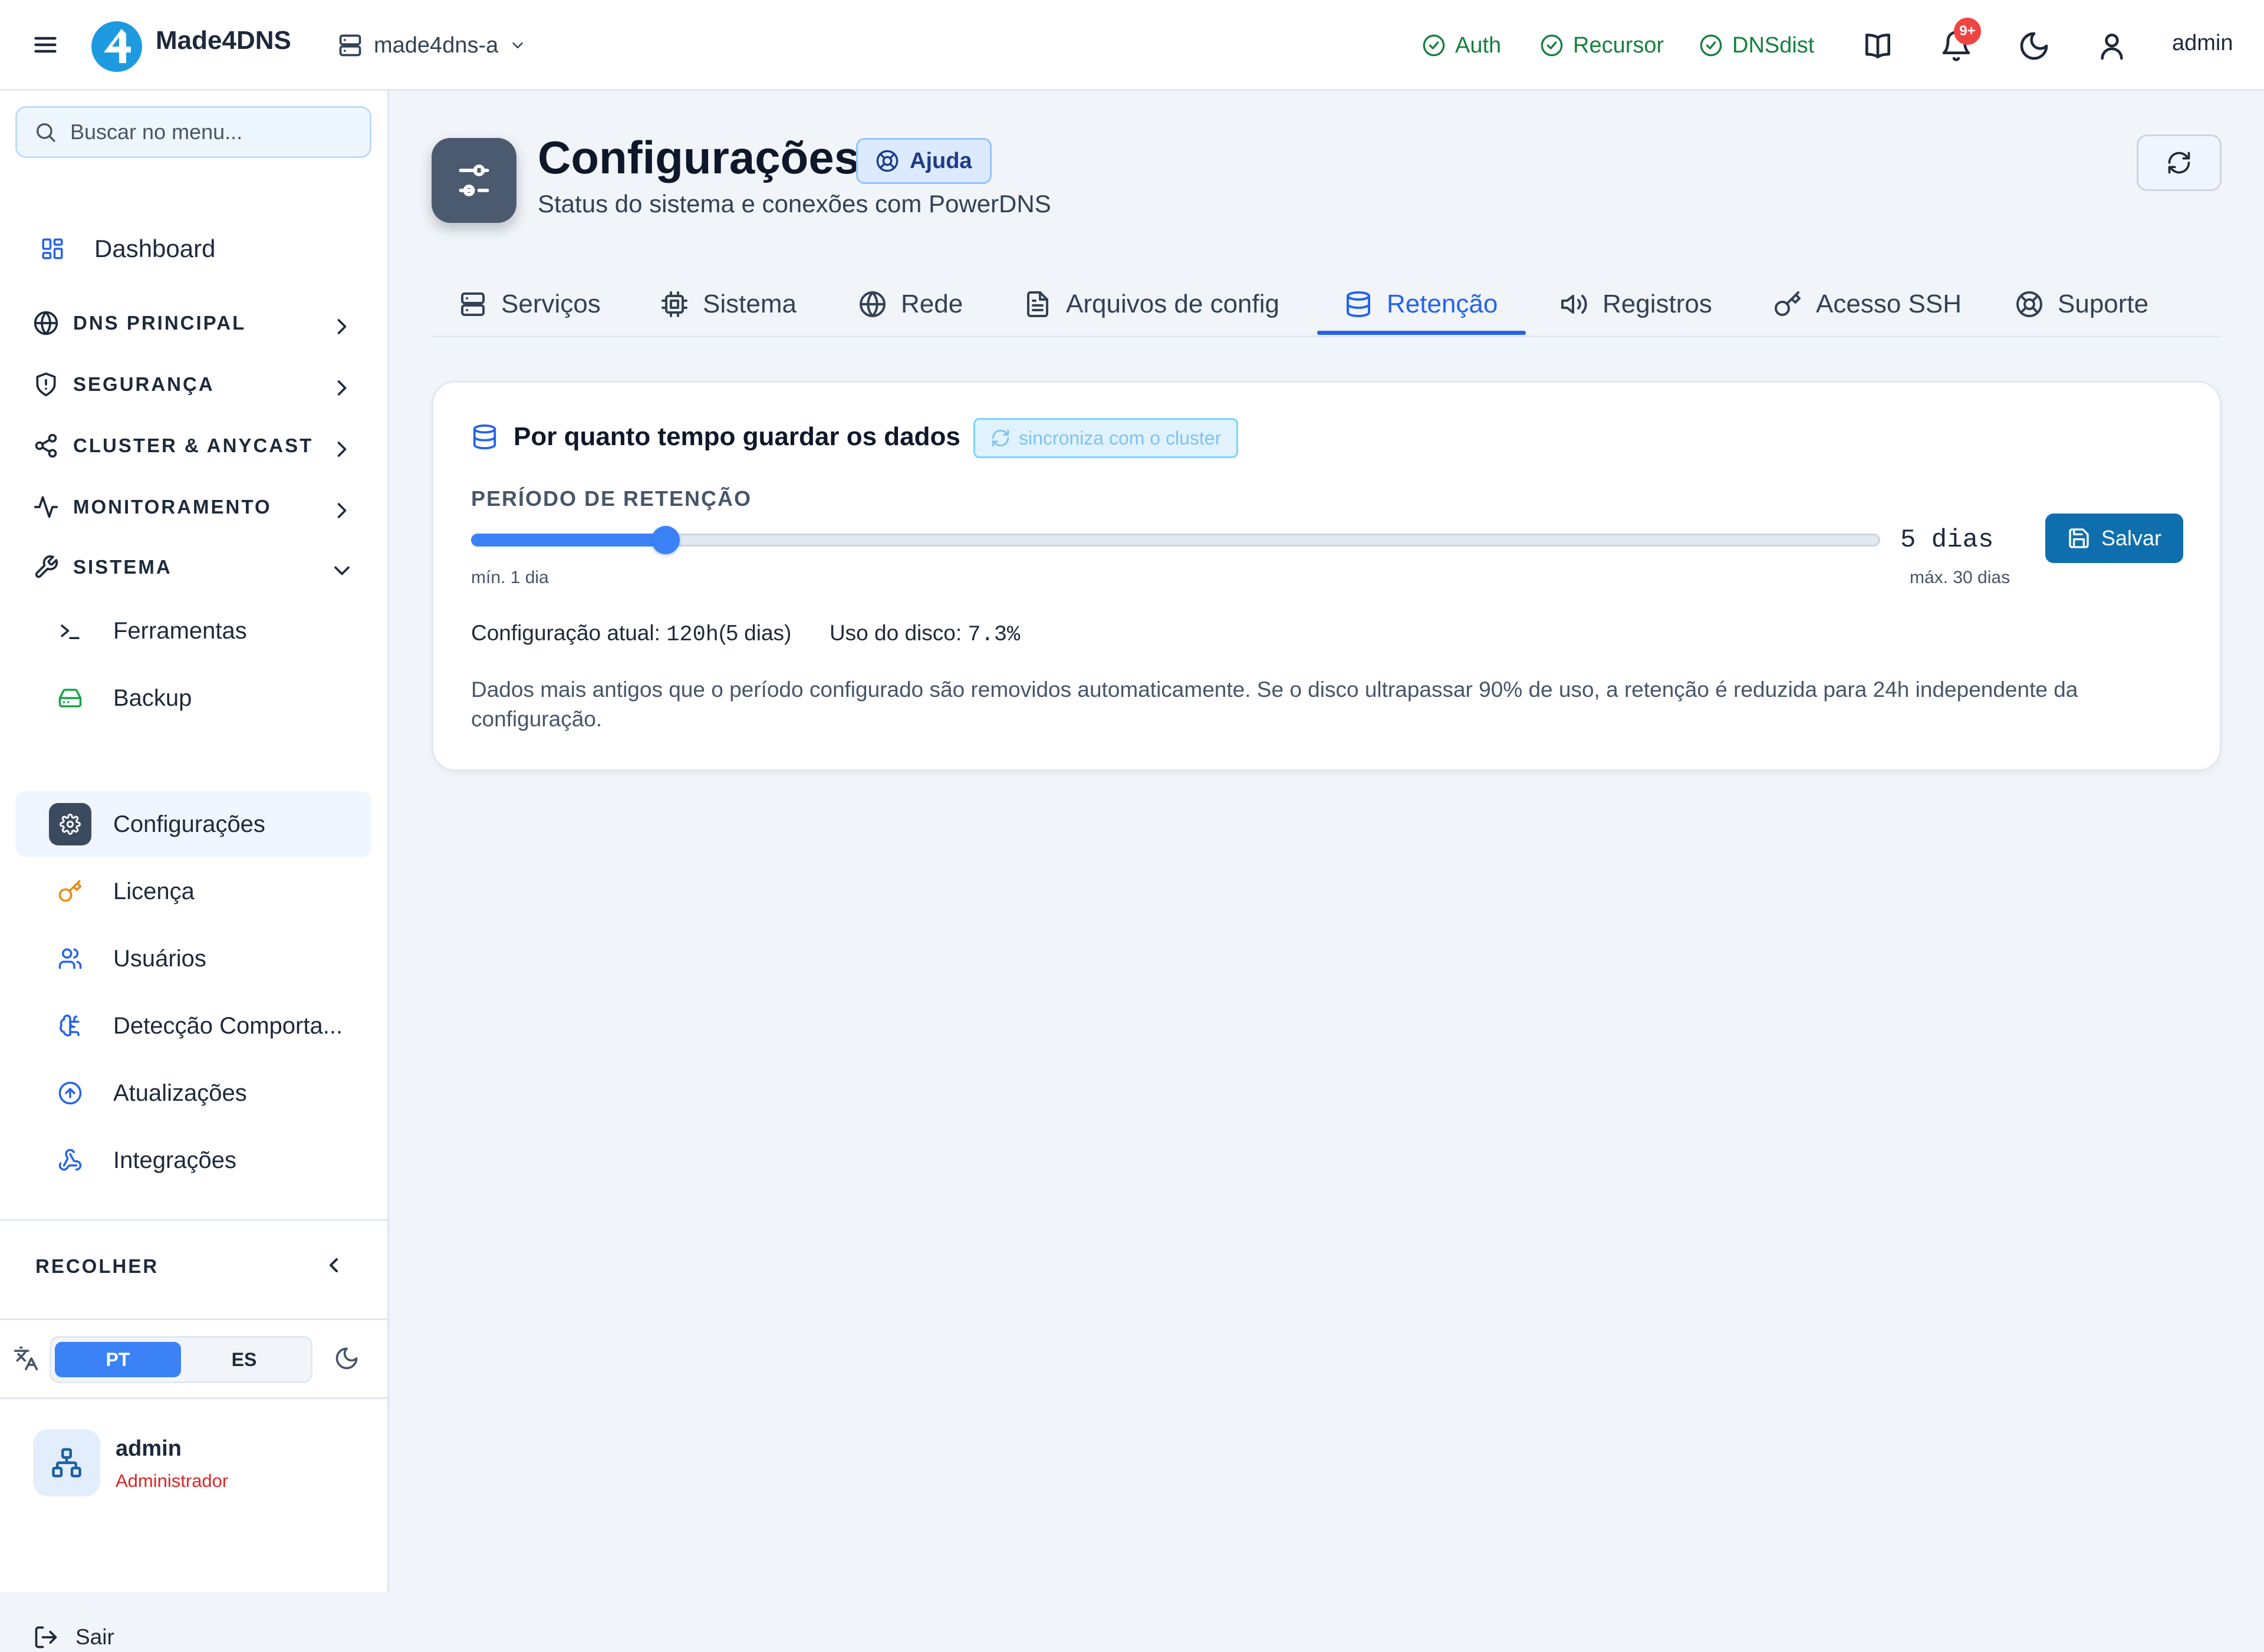  What do you see at coordinates (224, 41) in the screenshot?
I see `brand-name: Made4DNS` at bounding box center [224, 41].